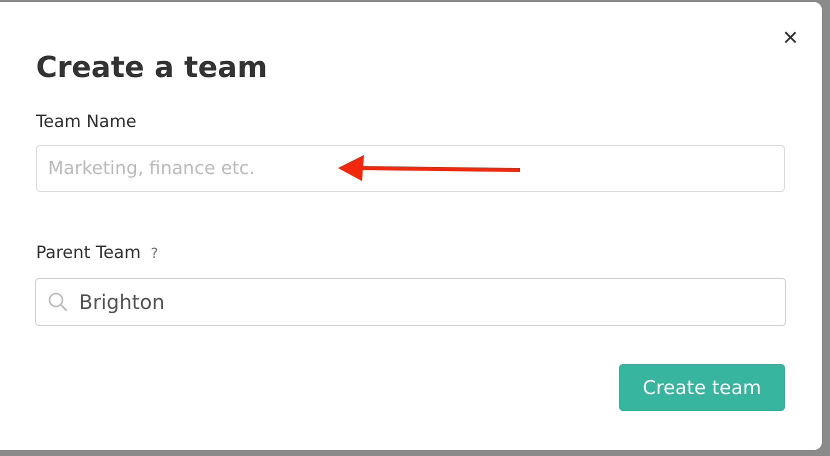 This screenshot has width=830, height=456. What do you see at coordinates (152, 67) in the screenshot?
I see `dialog-title: Create a team` at bounding box center [152, 67].